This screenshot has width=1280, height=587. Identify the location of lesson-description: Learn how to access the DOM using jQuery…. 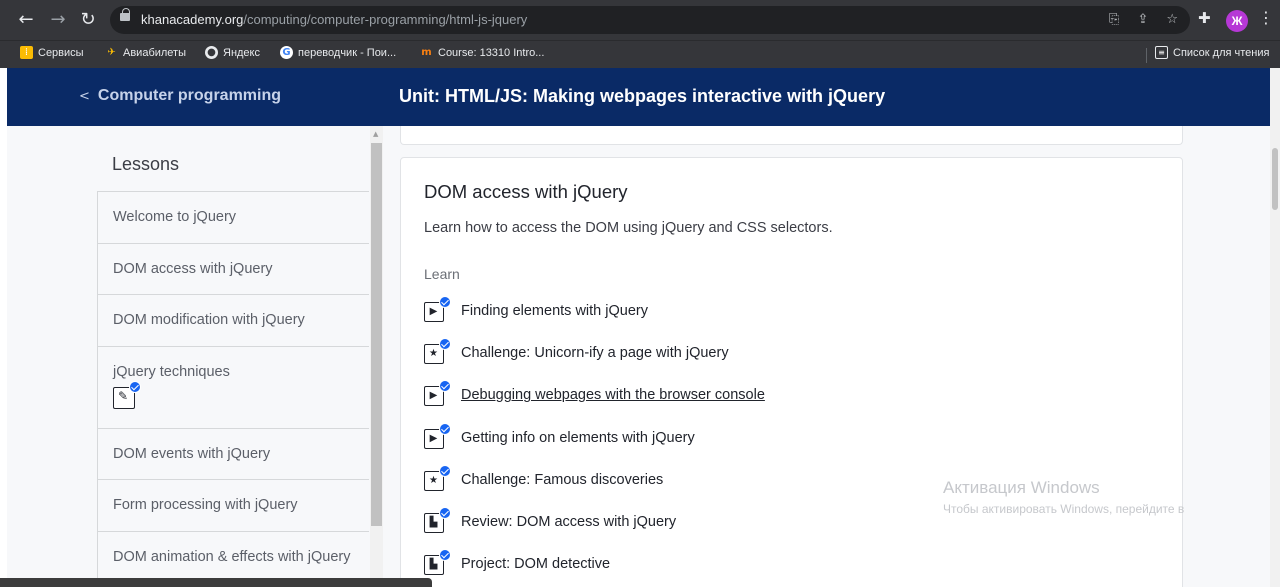
(628, 228).